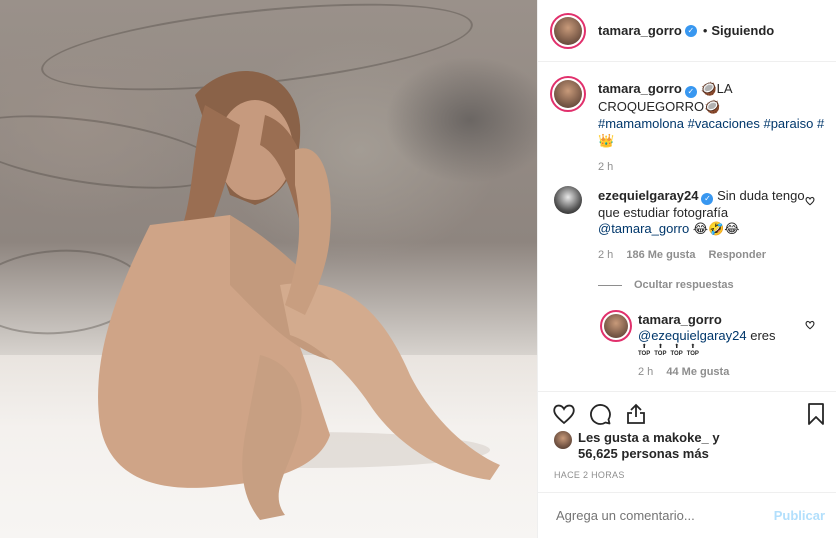 The height and width of the screenshot is (538, 836). I want to click on posted-ago: HACE 2 HORAS, so click(589, 475).